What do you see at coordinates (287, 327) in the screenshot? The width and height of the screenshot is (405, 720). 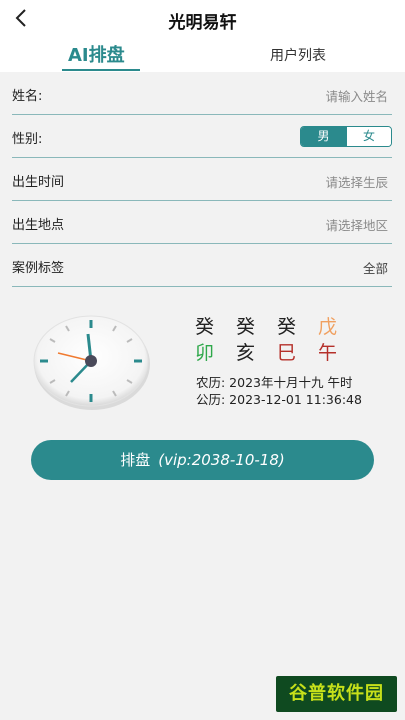 I see `day-stem: 癸` at bounding box center [287, 327].